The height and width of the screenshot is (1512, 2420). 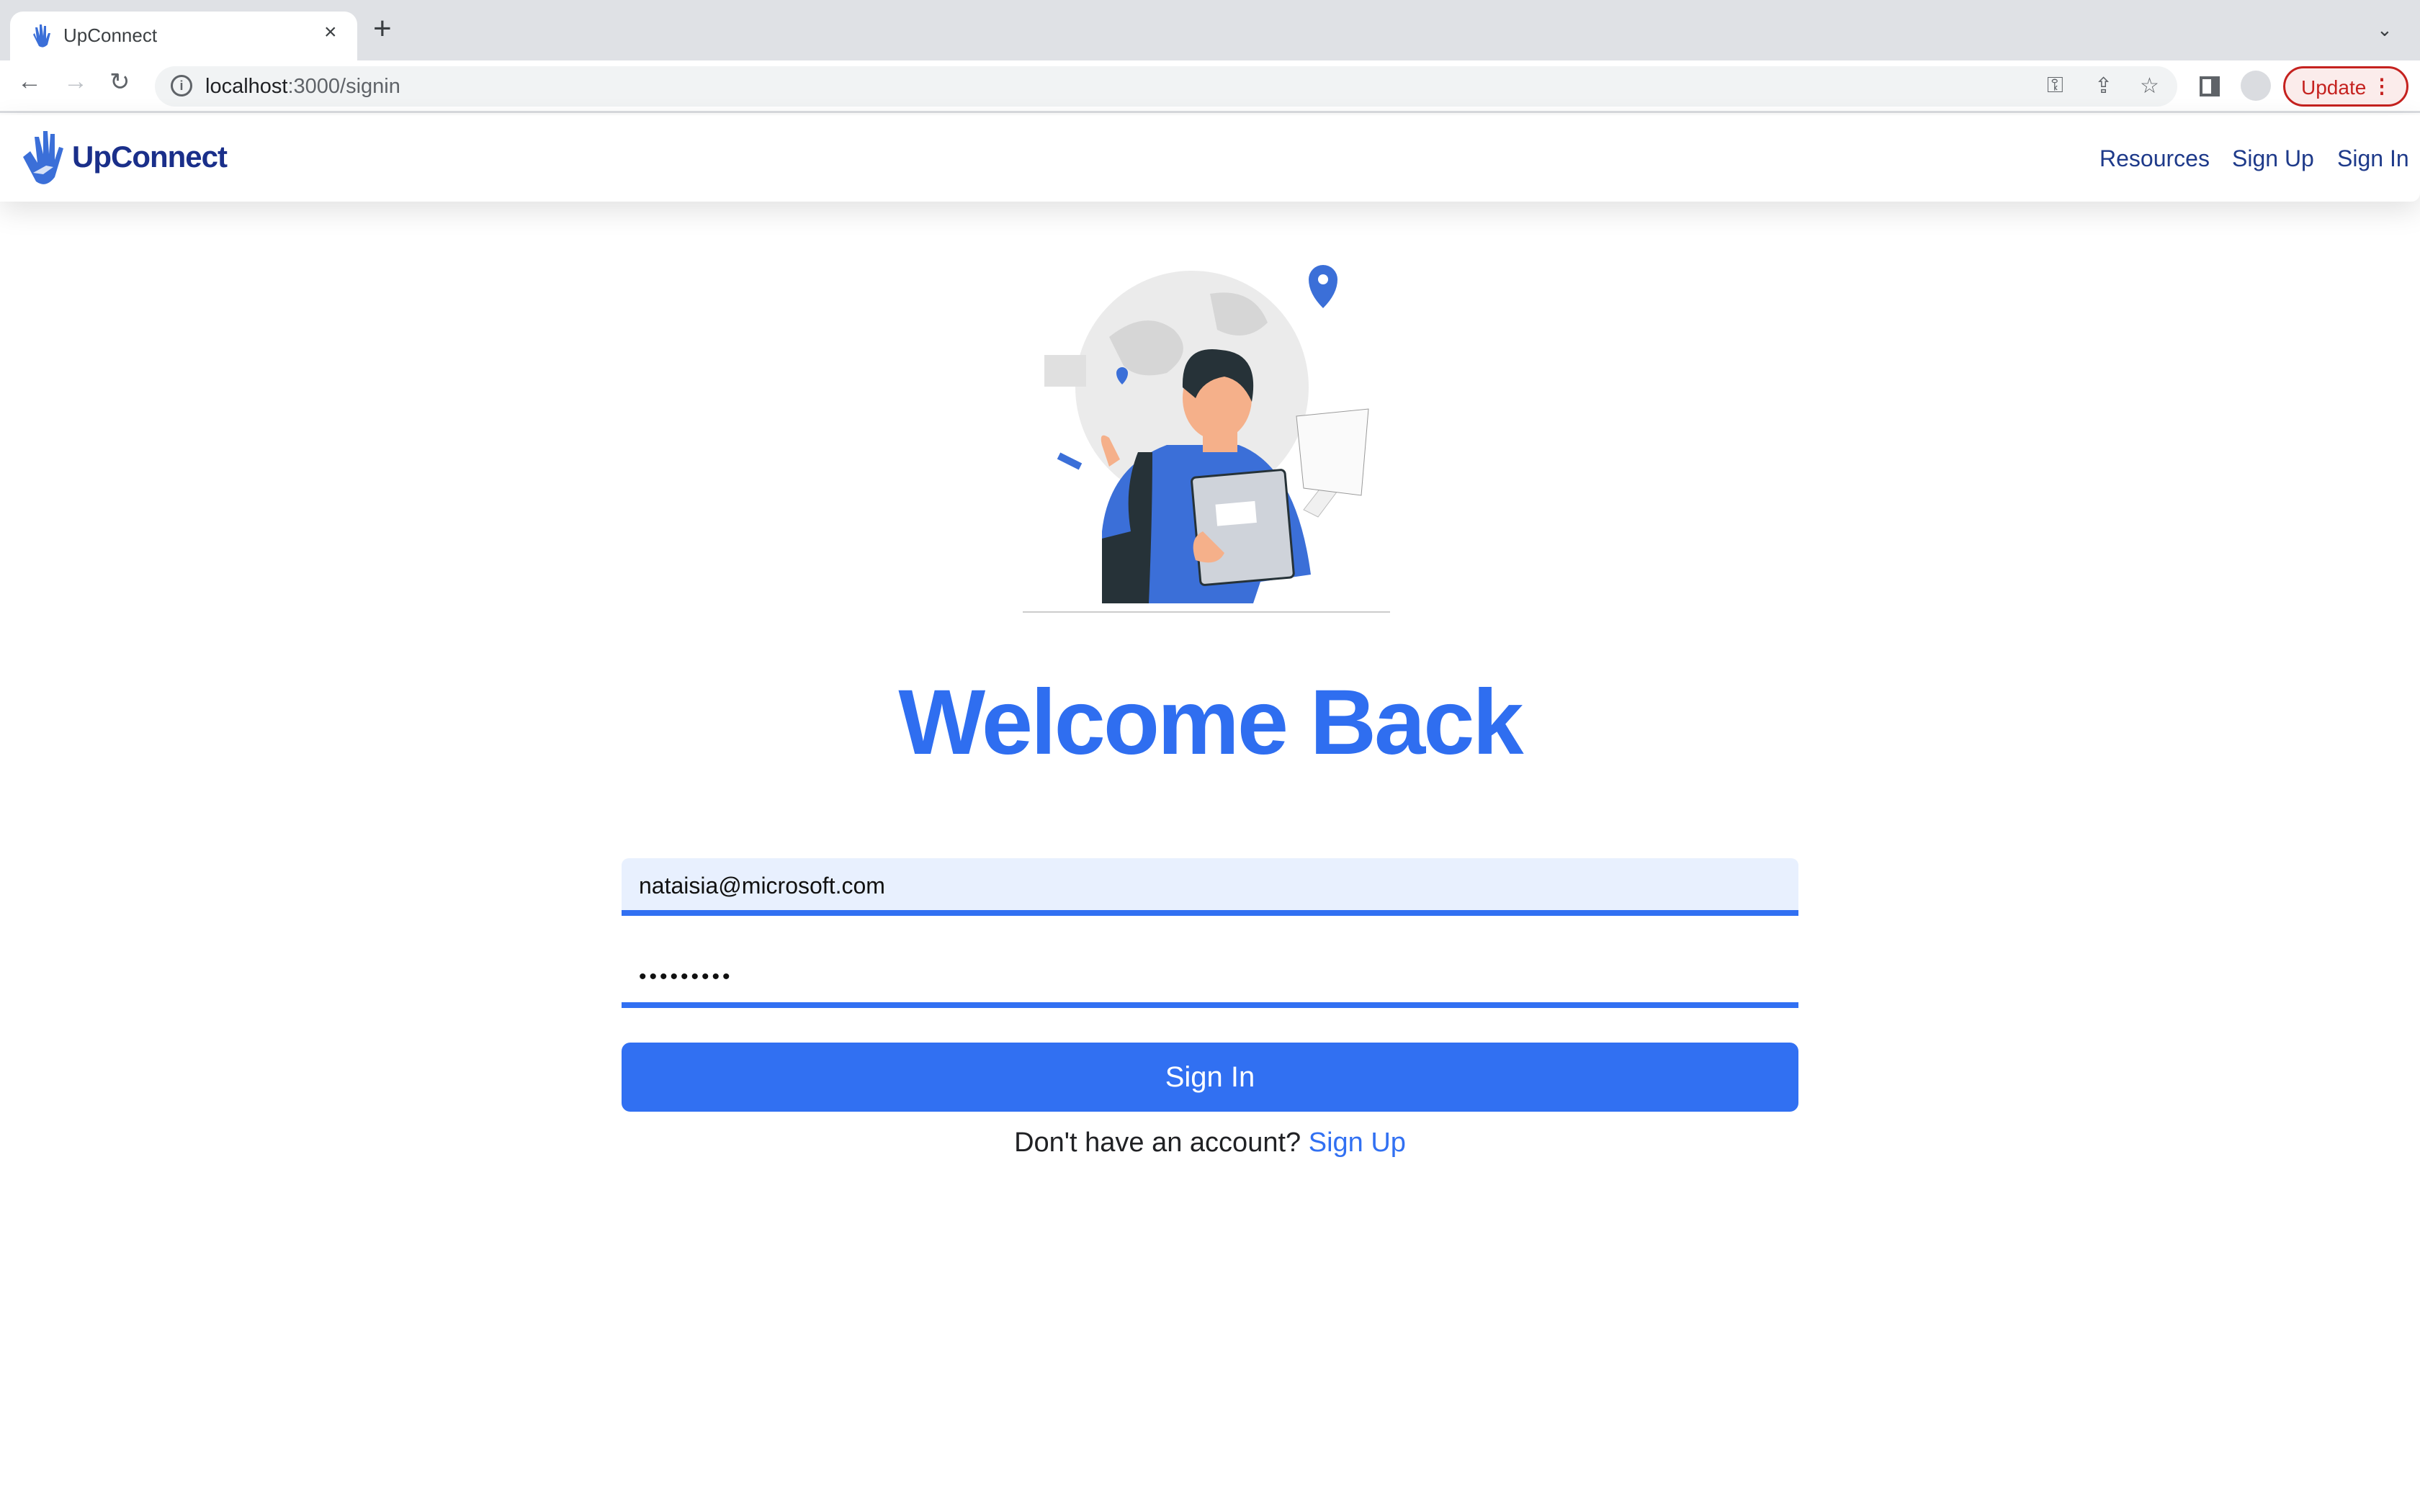 I want to click on profile-avatar-icon, so click(x=2256, y=86).